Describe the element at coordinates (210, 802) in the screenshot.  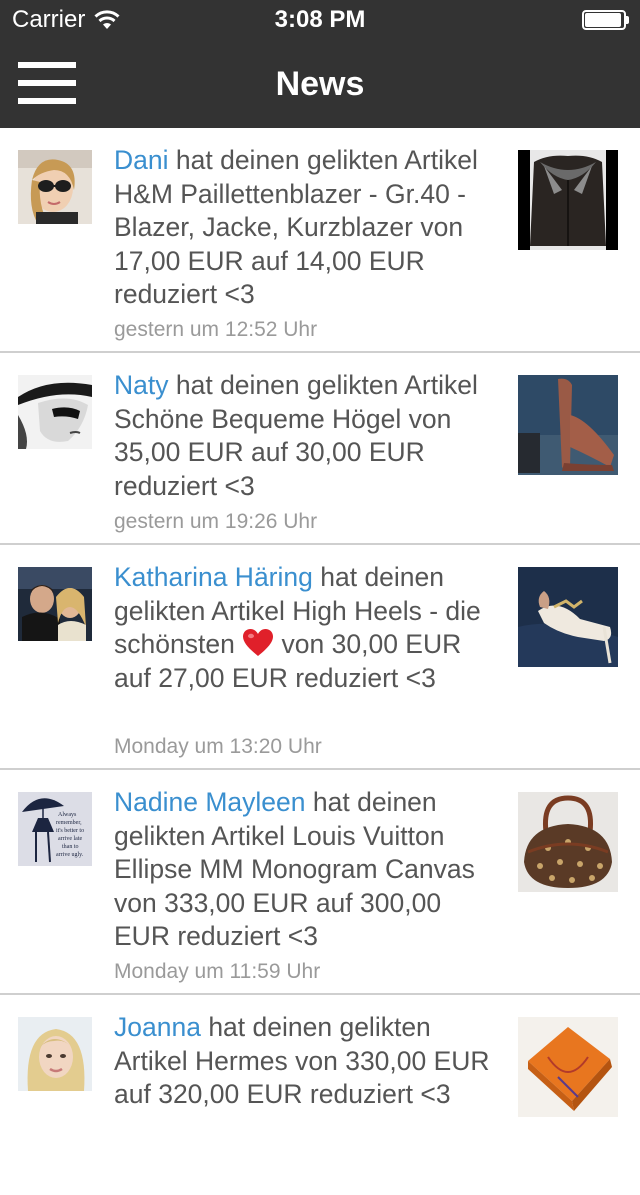
I see `user-name-link: Nadine Mayleen` at that location.